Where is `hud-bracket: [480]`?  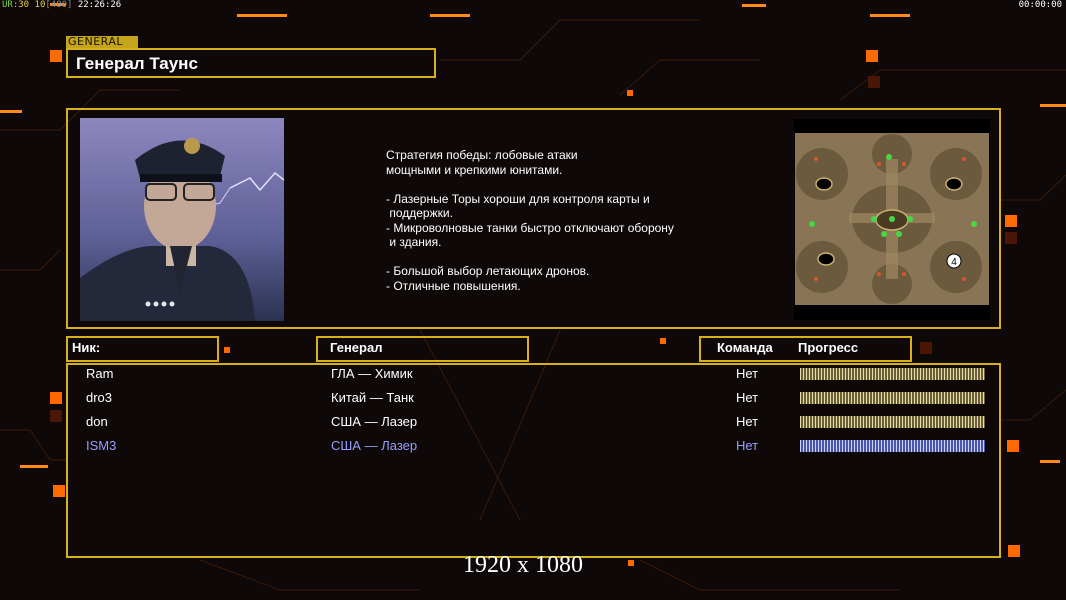
hud-bracket: [480] is located at coordinates (59, 5).